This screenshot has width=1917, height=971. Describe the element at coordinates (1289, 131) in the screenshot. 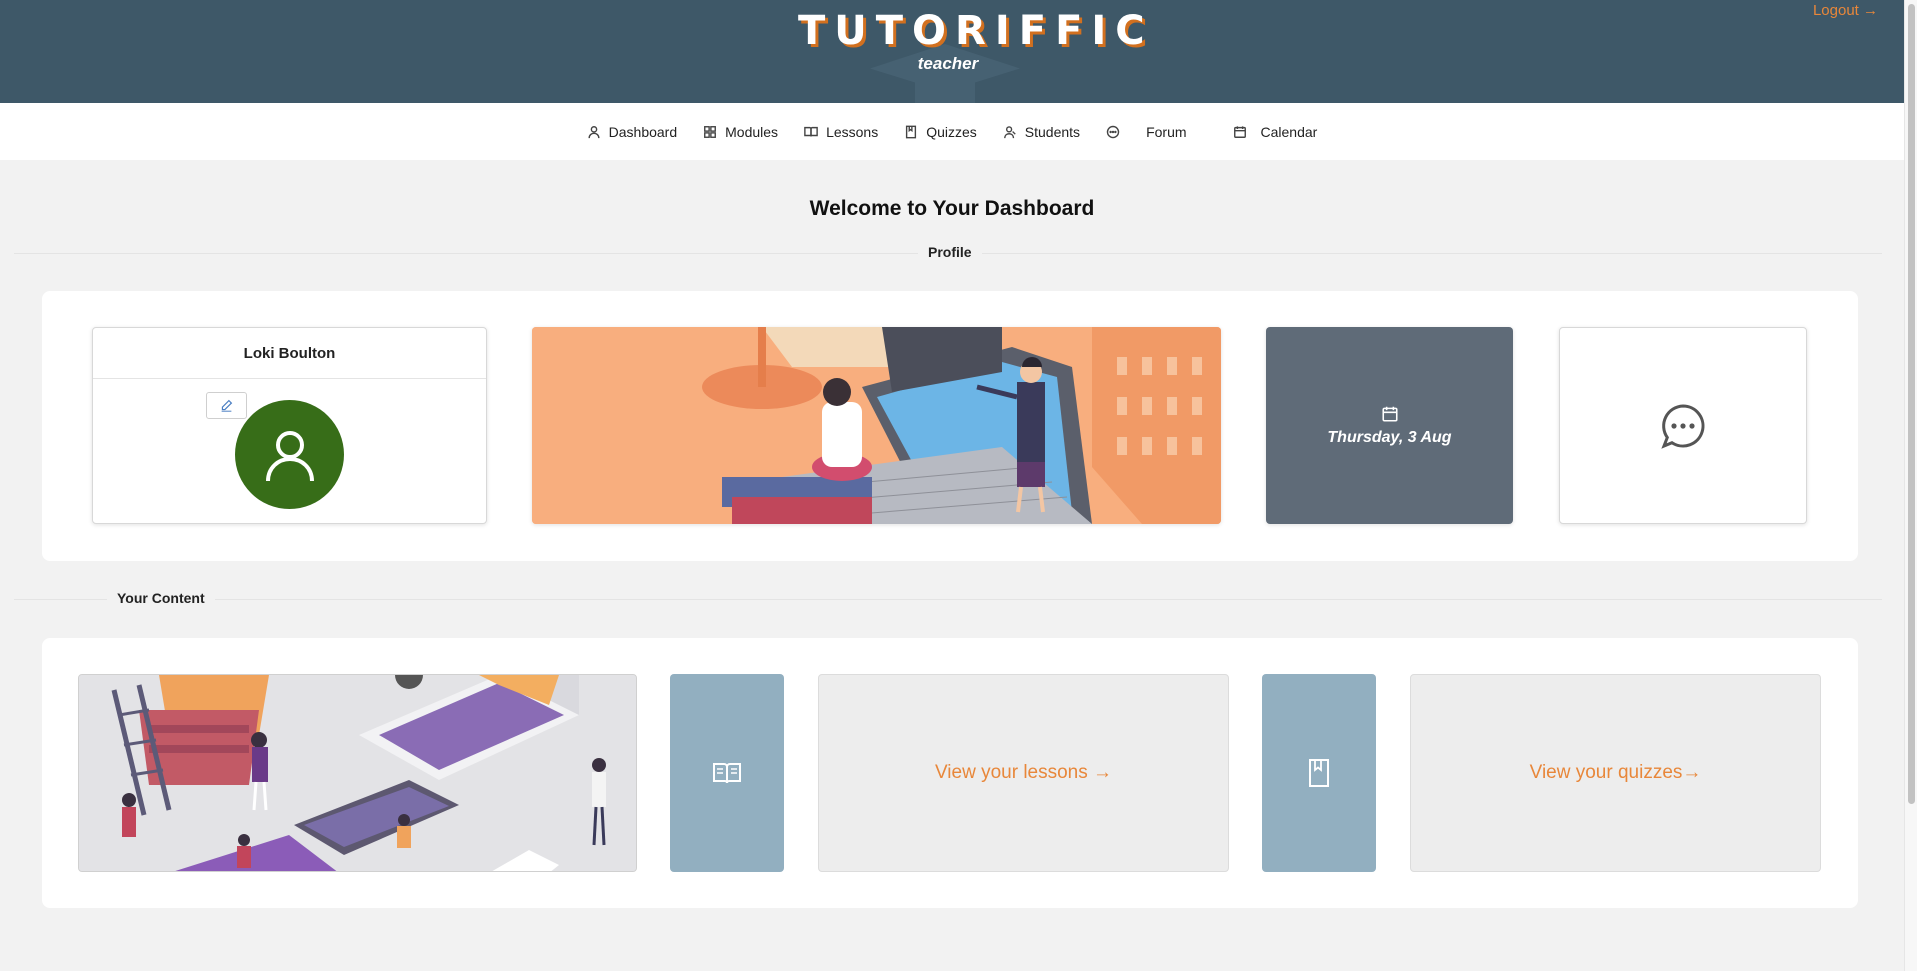

I see `nav-label: Calendar` at that location.